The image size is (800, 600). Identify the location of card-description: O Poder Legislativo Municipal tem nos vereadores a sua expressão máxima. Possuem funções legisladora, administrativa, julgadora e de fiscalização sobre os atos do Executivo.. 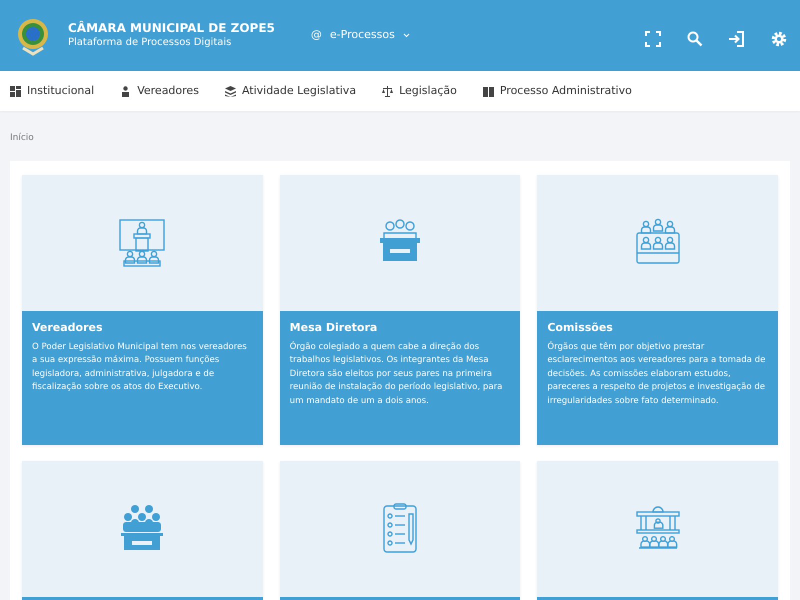
(140, 367).